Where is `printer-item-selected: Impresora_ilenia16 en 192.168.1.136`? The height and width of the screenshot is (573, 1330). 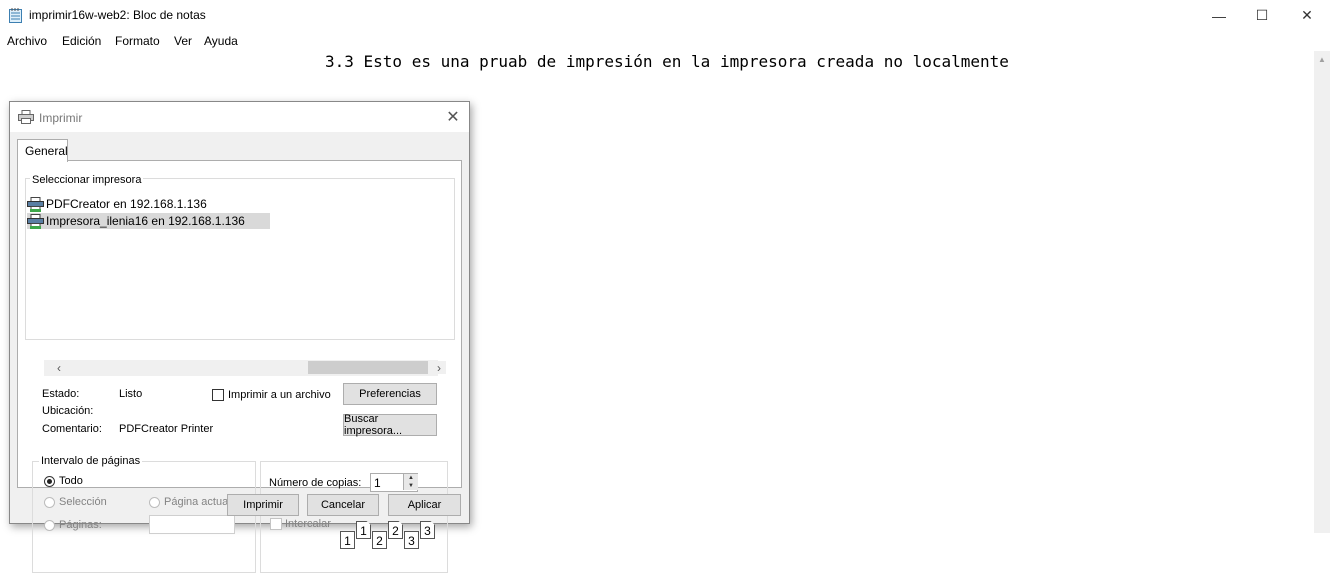
printer-item-selected: Impresora_ilenia16 en 192.168.1.136 is located at coordinates (148, 221).